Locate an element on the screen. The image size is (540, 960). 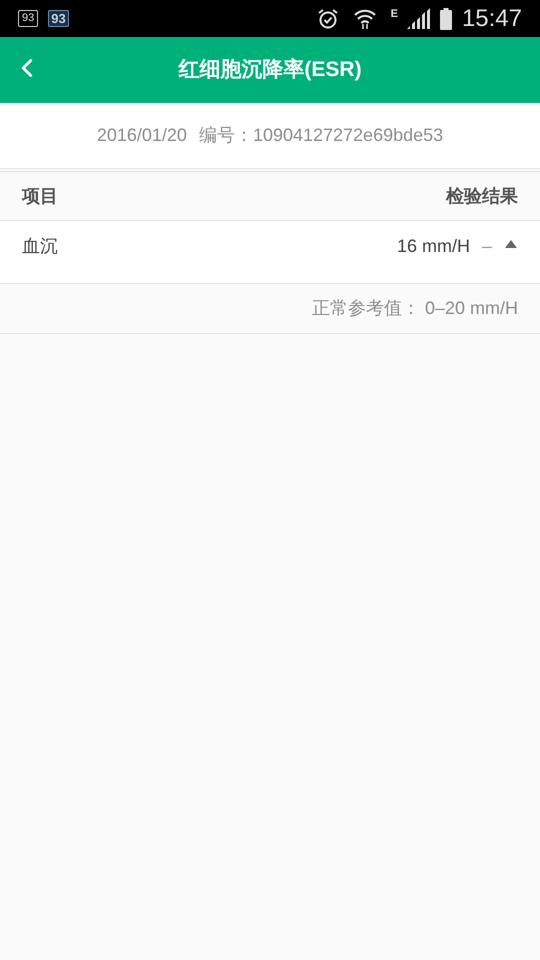
report-number: 编号：10904127272e69bde53 is located at coordinates (321, 135).